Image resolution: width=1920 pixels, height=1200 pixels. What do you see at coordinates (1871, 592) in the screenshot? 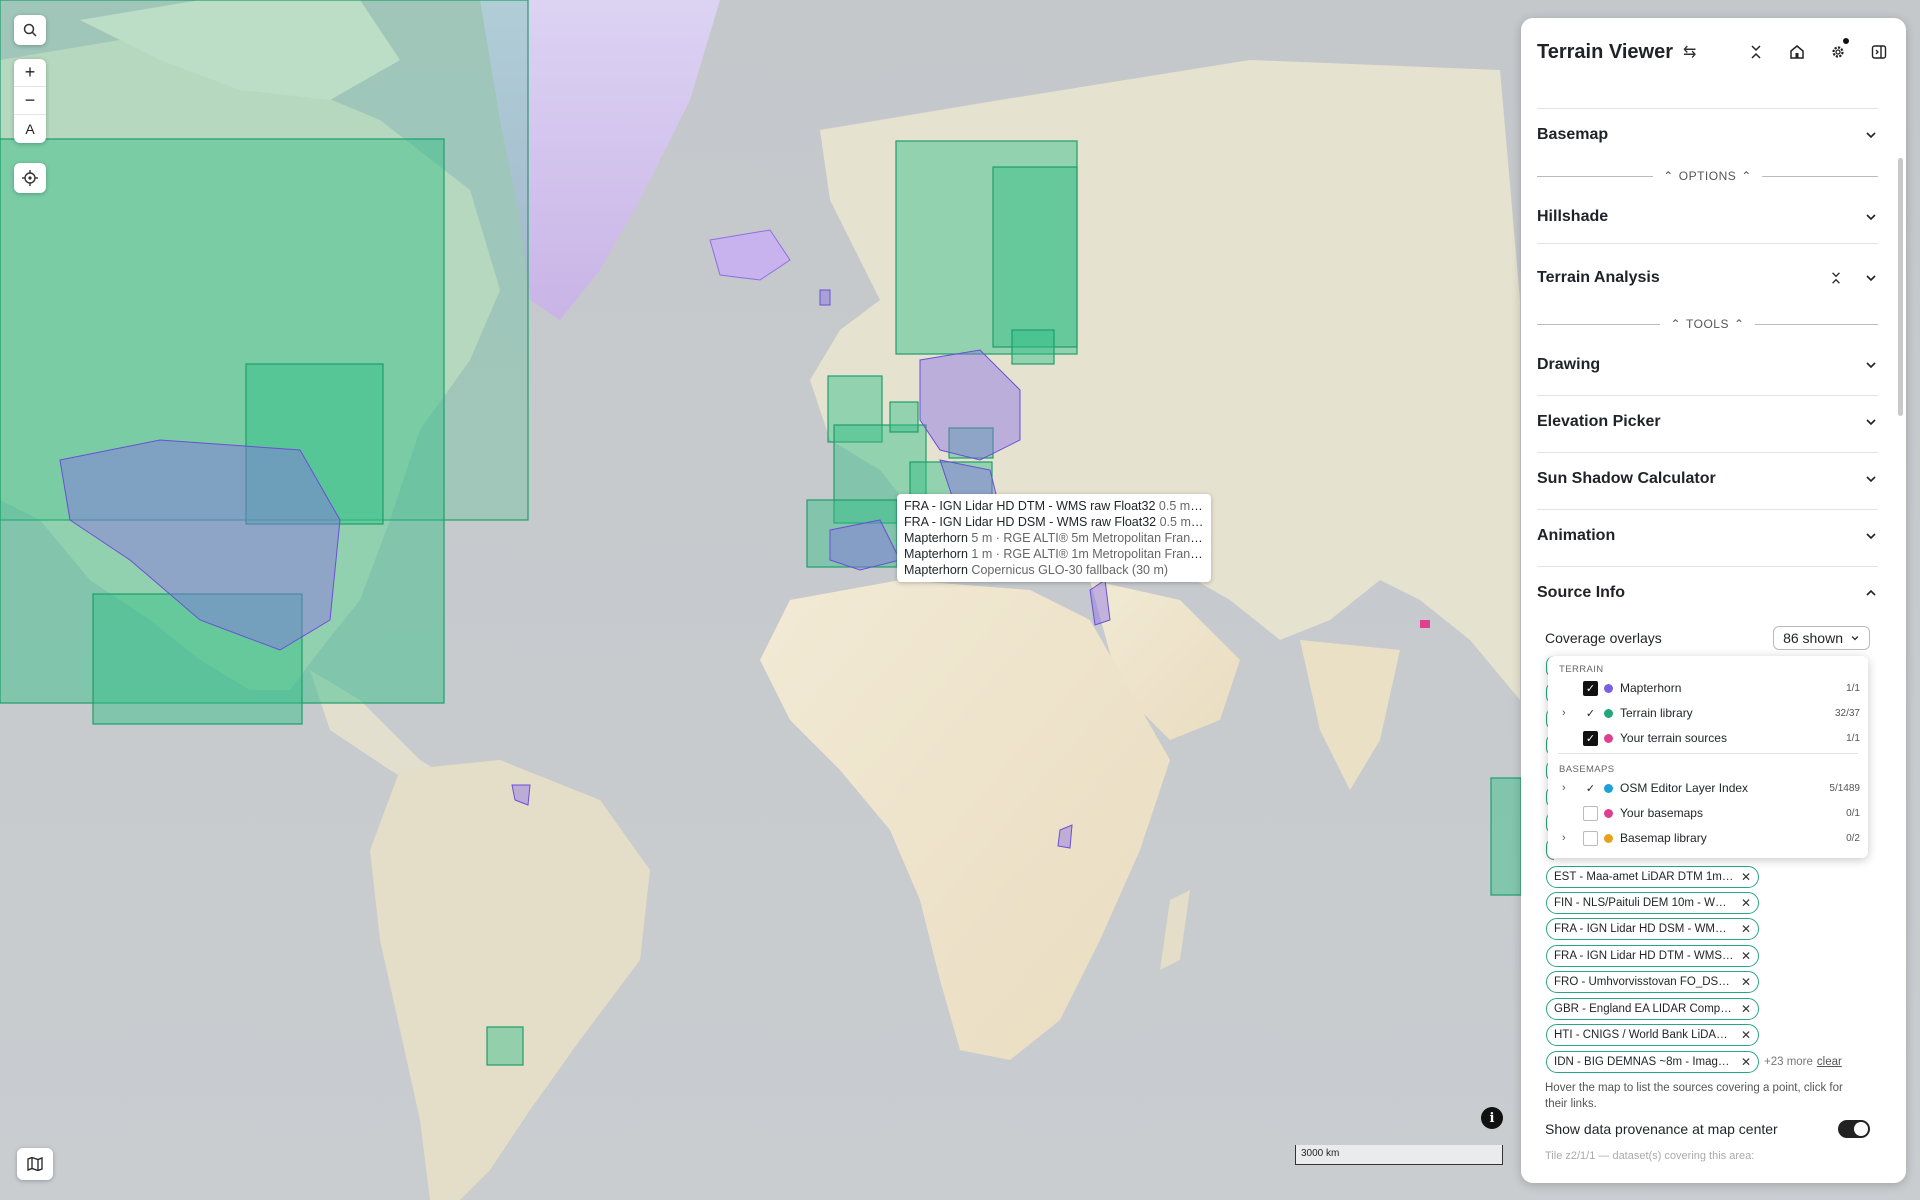
I see `chevron-up-icon` at bounding box center [1871, 592].